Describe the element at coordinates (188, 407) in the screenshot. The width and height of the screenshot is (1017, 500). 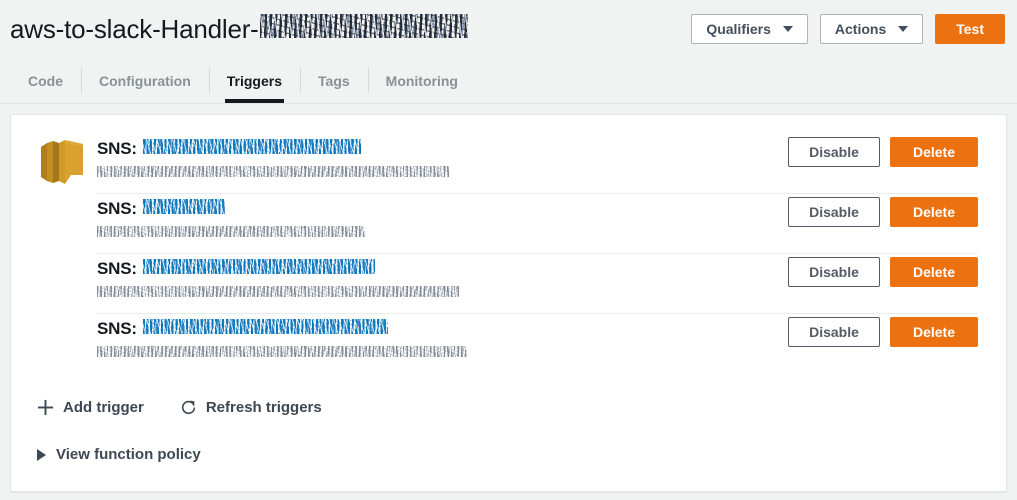
I see `refresh-icon` at that location.